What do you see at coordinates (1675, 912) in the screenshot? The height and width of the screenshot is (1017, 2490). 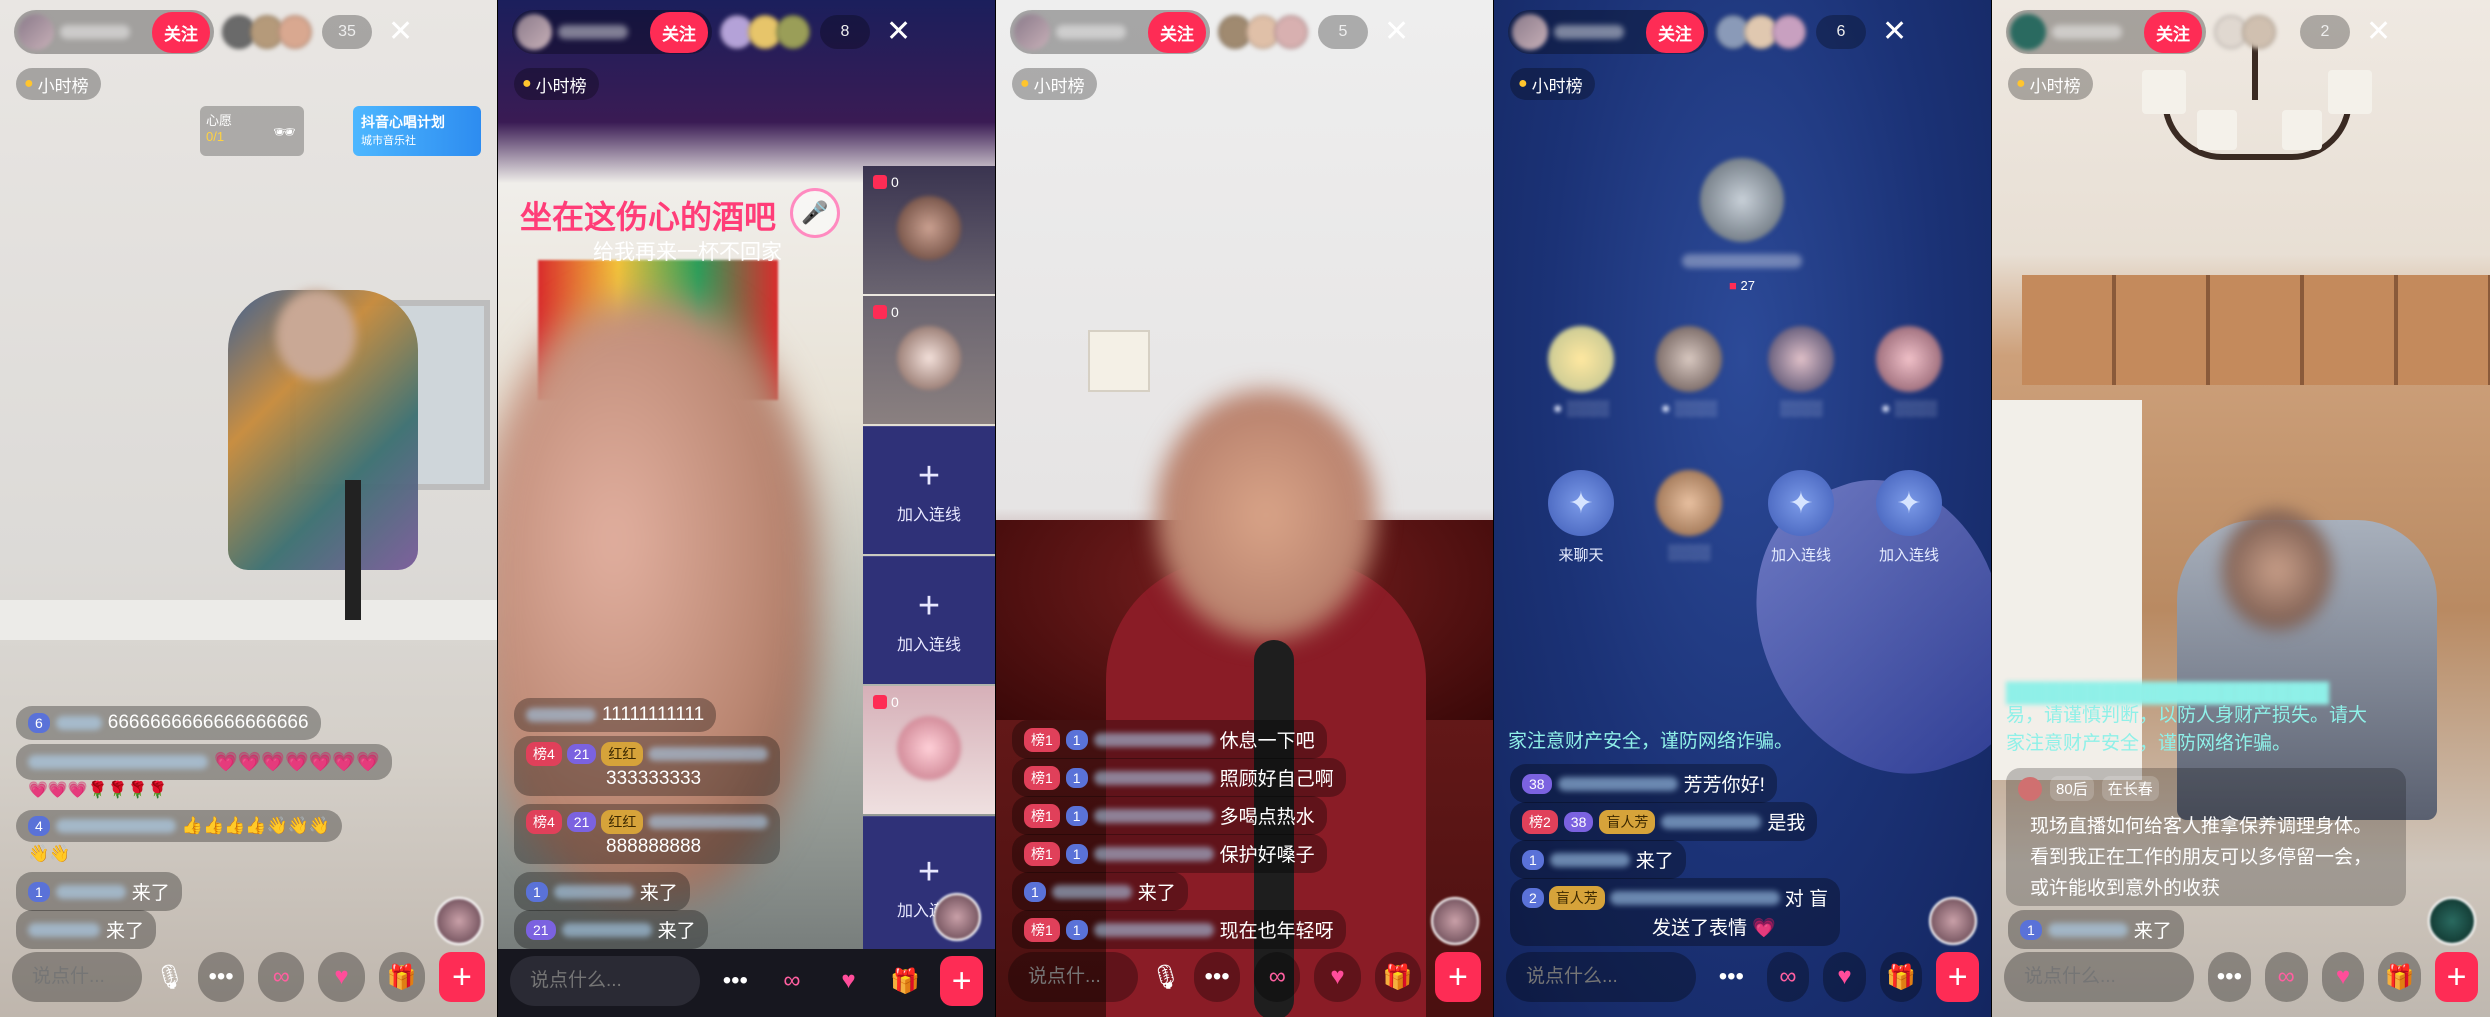 I see `comment-item: 2 盲人芳 对 盲 发送了表情 💗` at bounding box center [1675, 912].